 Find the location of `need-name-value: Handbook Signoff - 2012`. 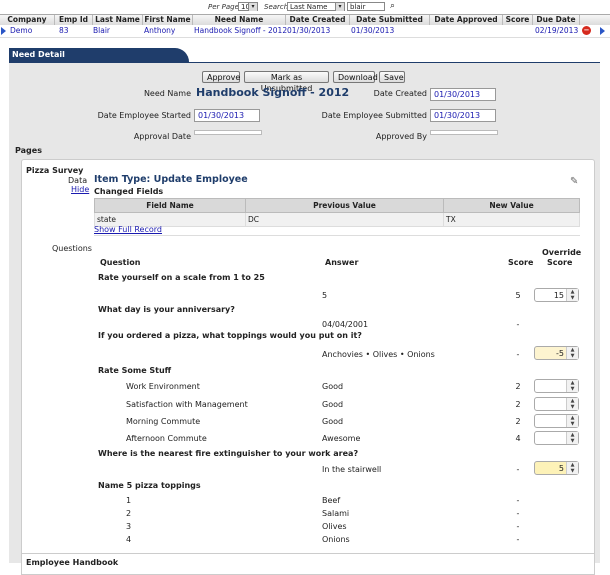

need-name-value: Handbook Signoff - 2012 is located at coordinates (273, 92).